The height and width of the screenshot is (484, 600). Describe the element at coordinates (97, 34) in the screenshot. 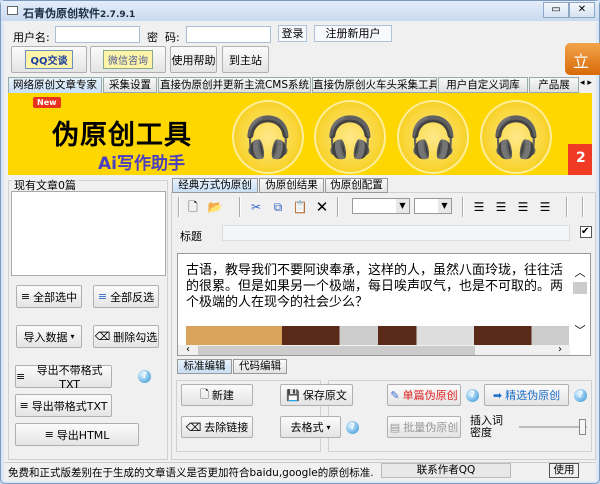

I see `username-input` at that location.